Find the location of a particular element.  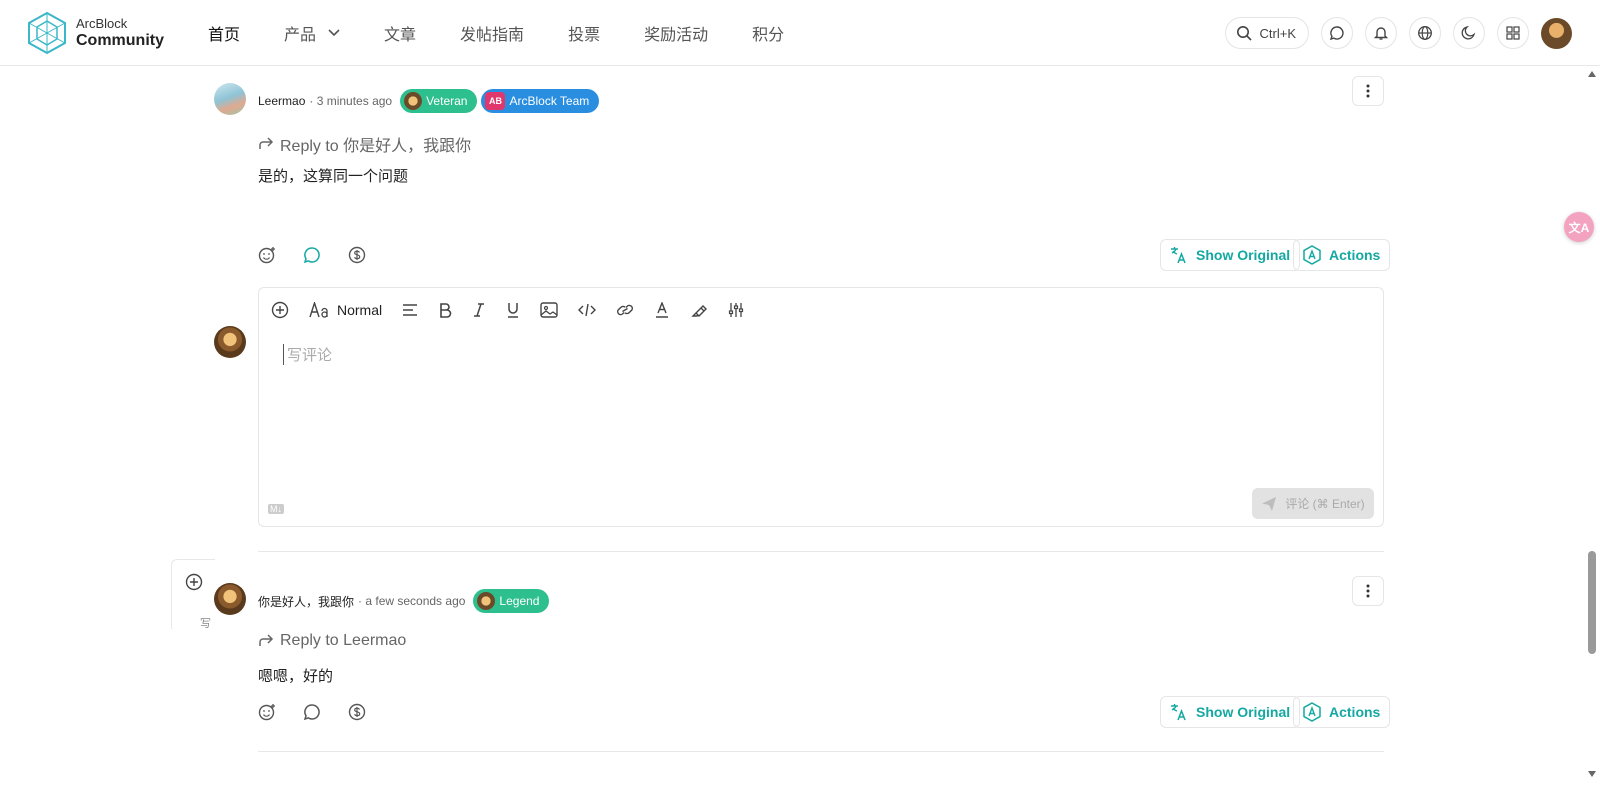

scroll-down-arrow-icon is located at coordinates (1592, 774).